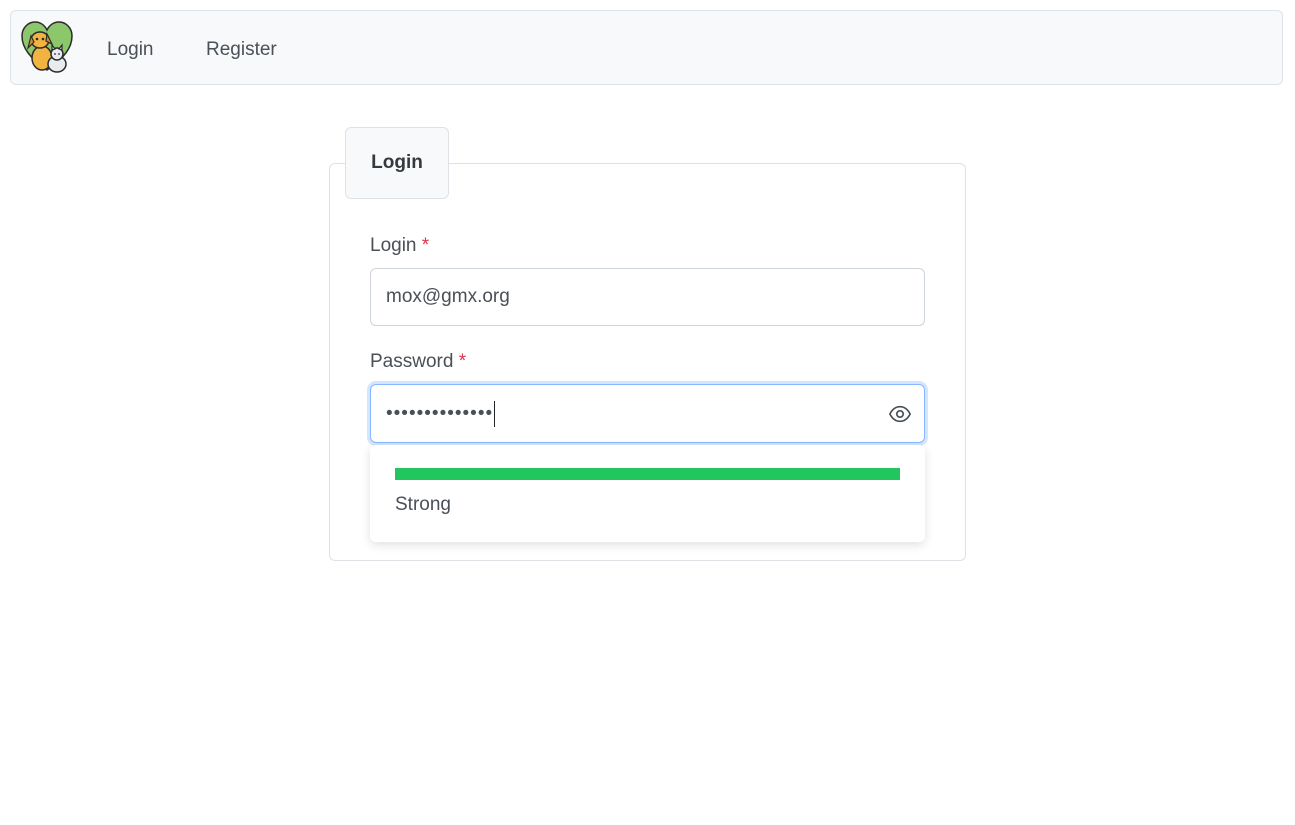 The height and width of the screenshot is (825, 1295). What do you see at coordinates (448, 296) in the screenshot?
I see `login-input-value: mox@gmx.org` at bounding box center [448, 296].